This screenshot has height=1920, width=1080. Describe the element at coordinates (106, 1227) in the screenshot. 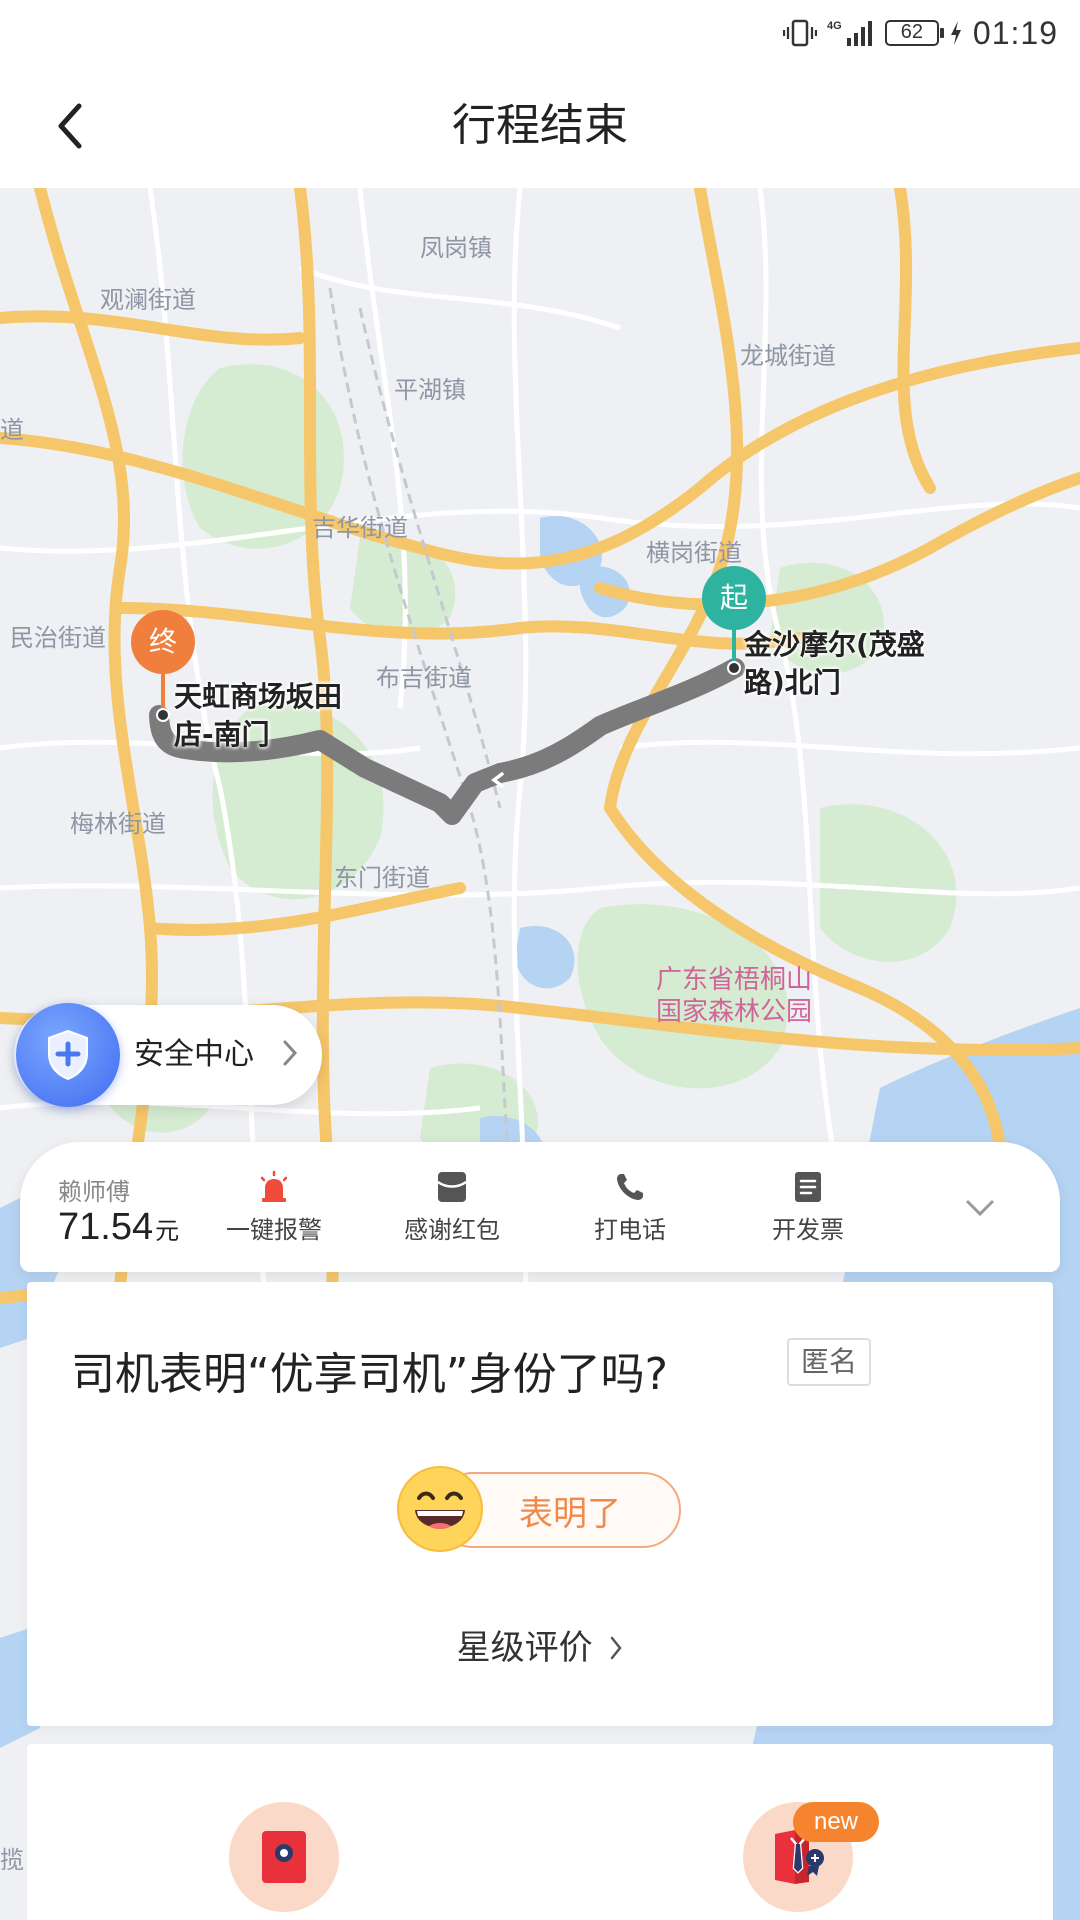

I see `fare-value: 71.54` at that location.